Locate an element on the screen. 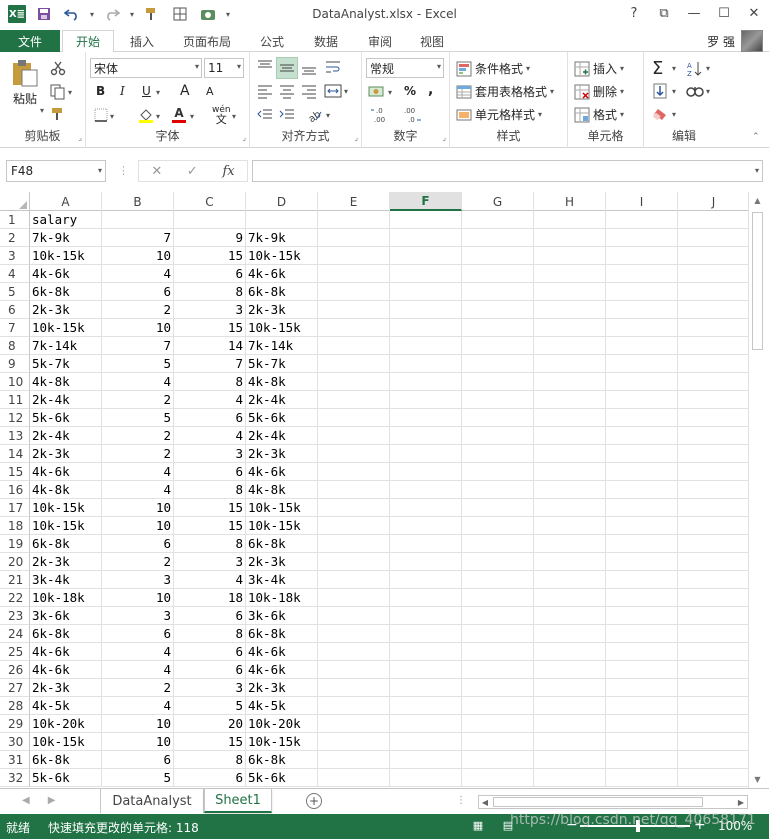 Image resolution: width=769 pixels, height=839 pixels. formula-bar-grip-icon: ⋮ is located at coordinates (123, 170).